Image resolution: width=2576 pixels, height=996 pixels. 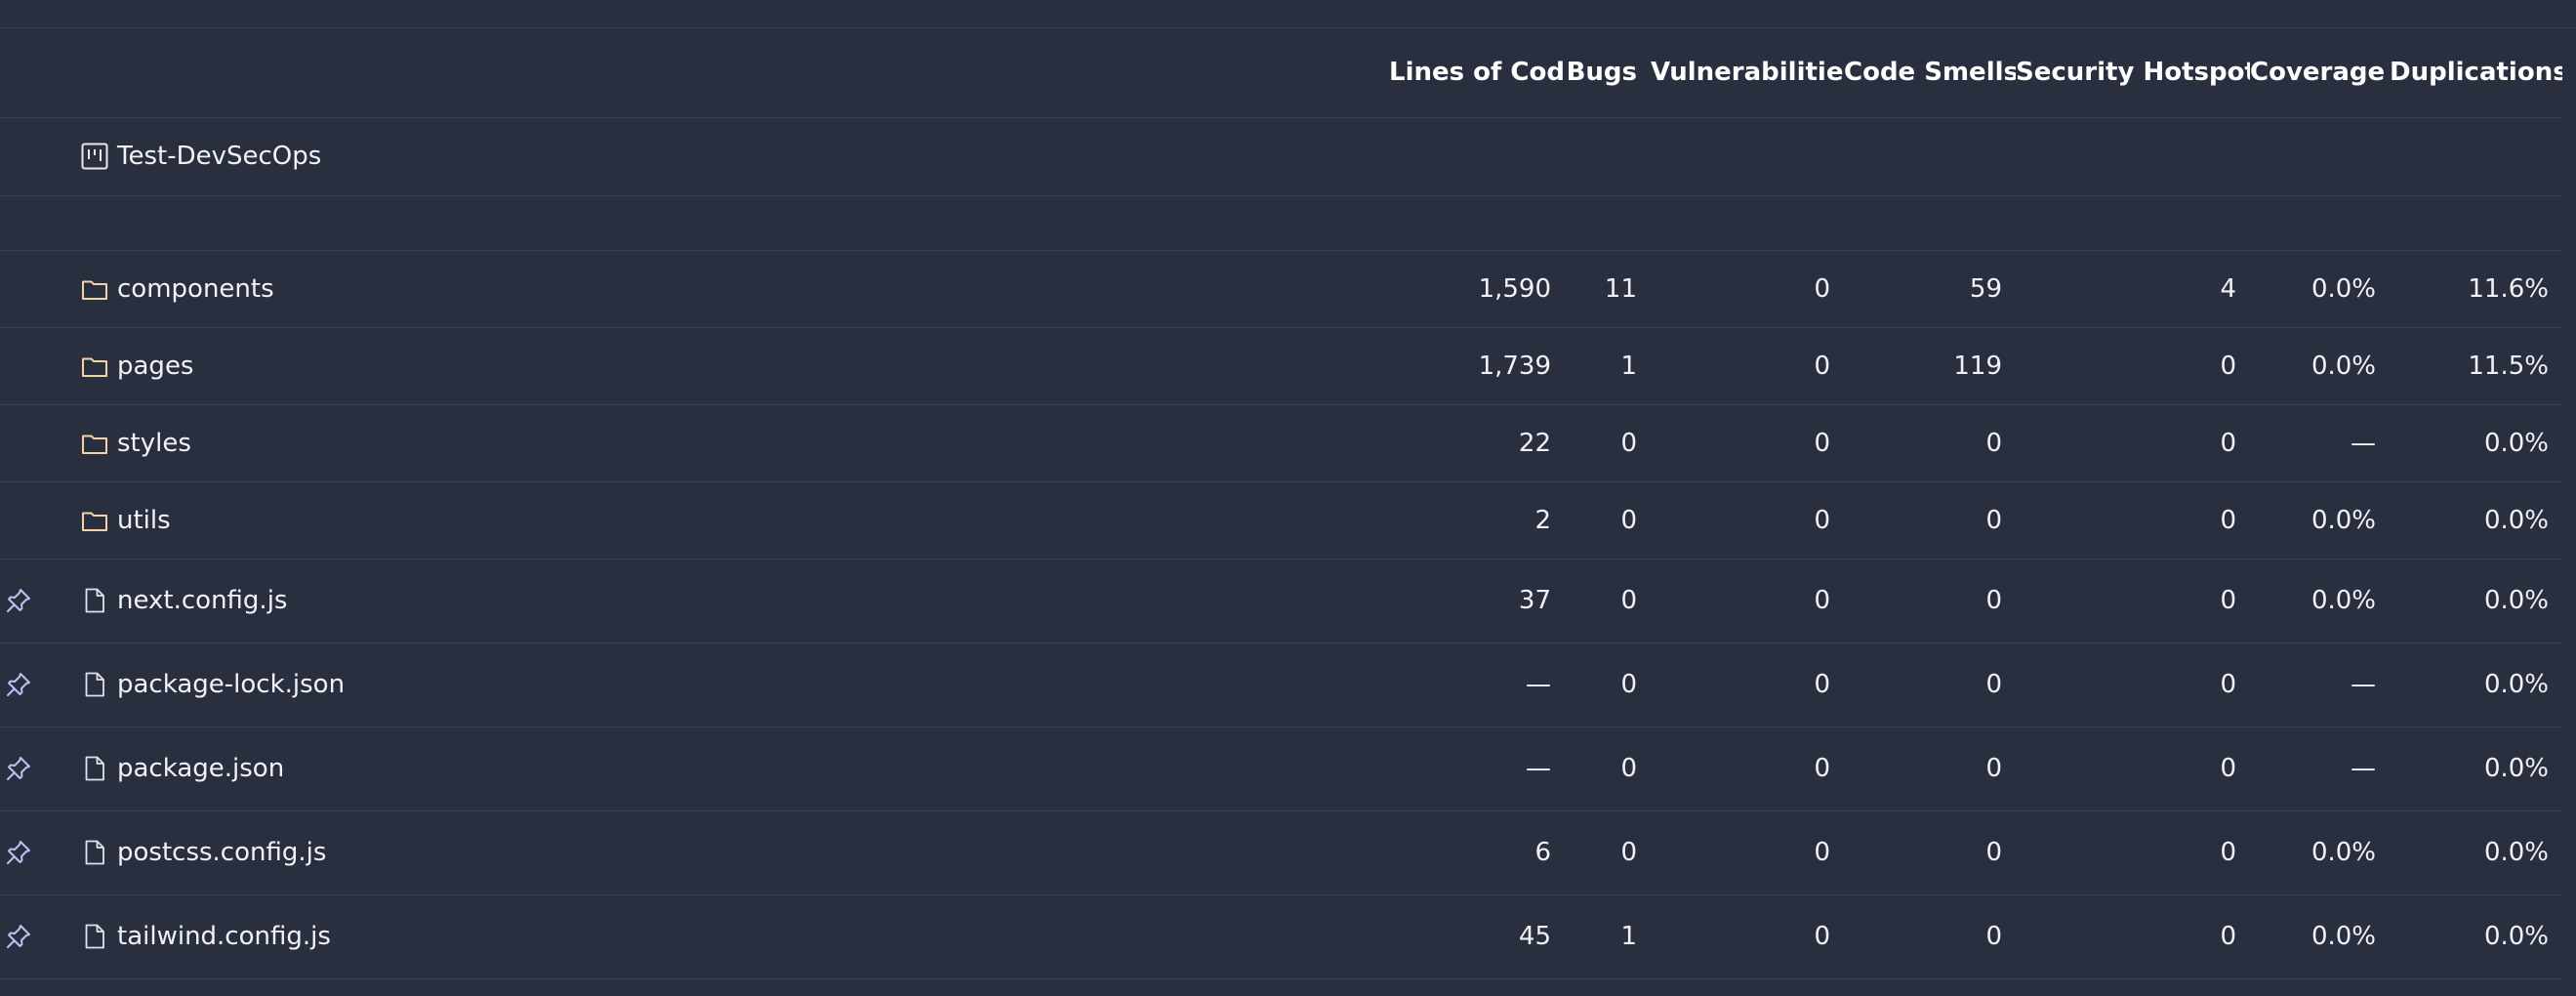 What do you see at coordinates (38, 768) in the screenshot?
I see `pin-cell` at bounding box center [38, 768].